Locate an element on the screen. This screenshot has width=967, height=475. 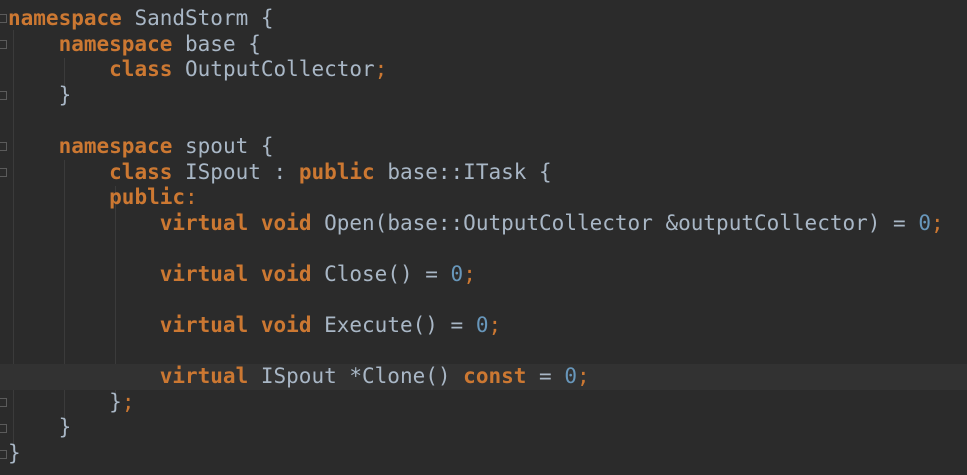
code-line-7: class ISpout : public base::ITask { is located at coordinates (280, 173).